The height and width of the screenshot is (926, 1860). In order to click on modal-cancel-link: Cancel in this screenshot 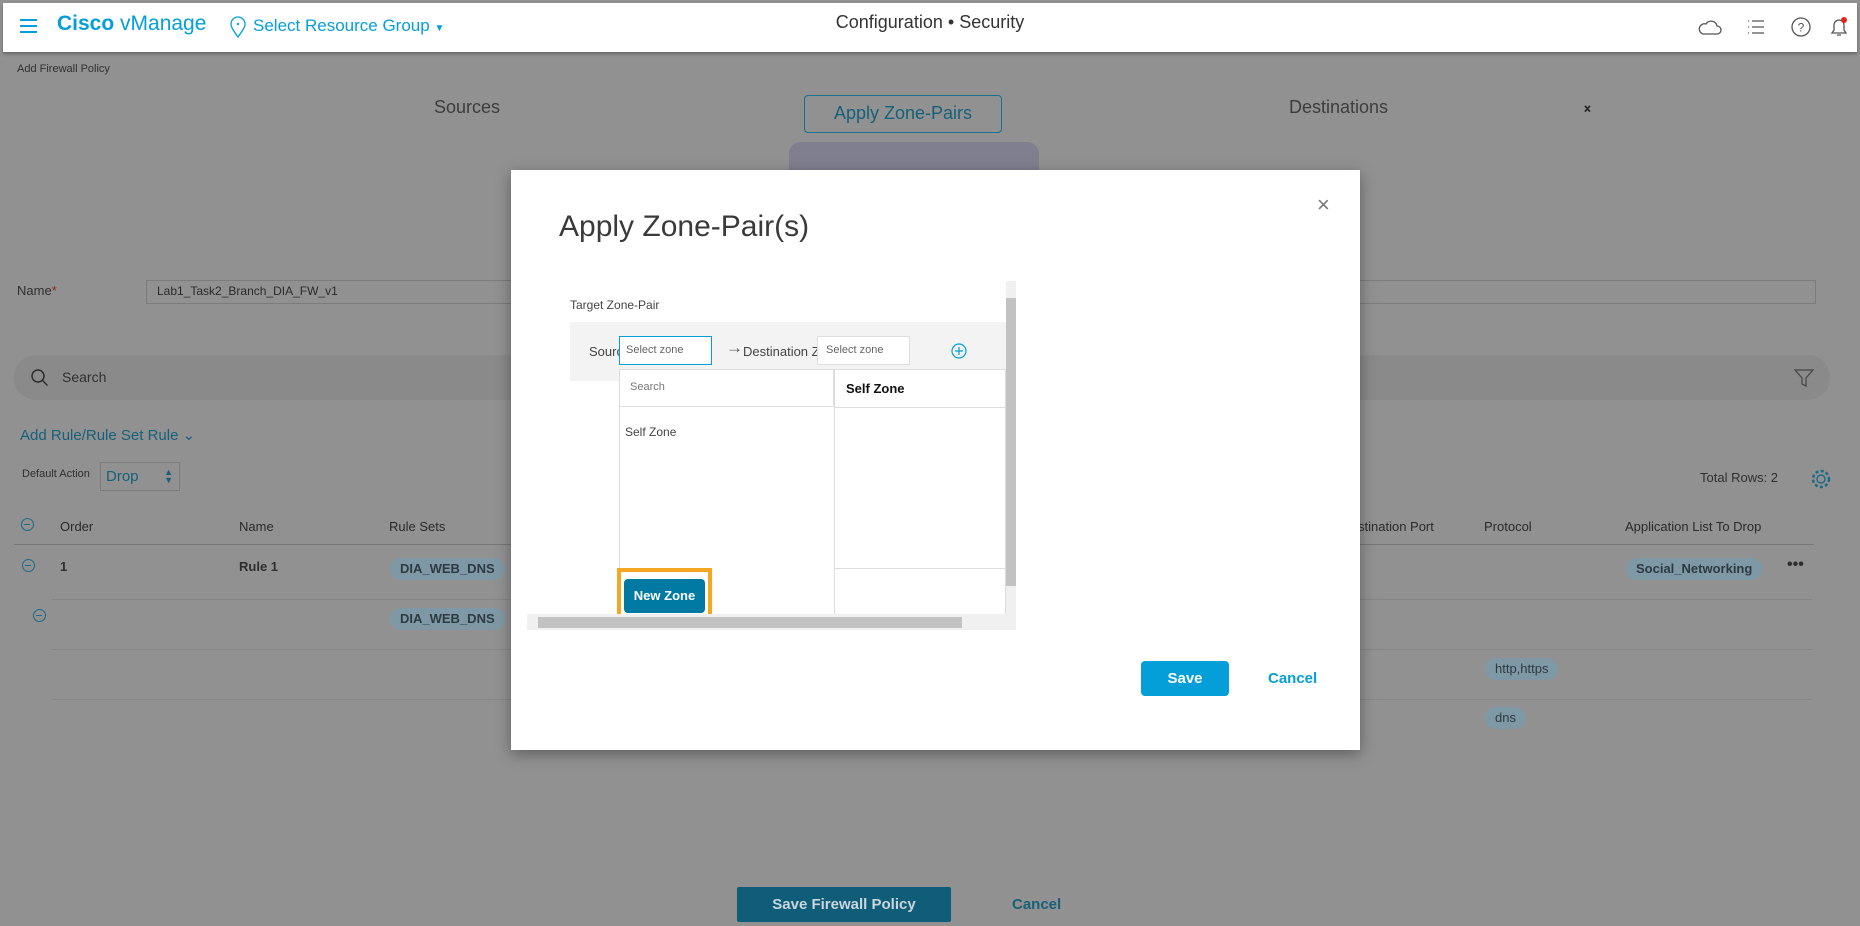, I will do `click(1292, 678)`.